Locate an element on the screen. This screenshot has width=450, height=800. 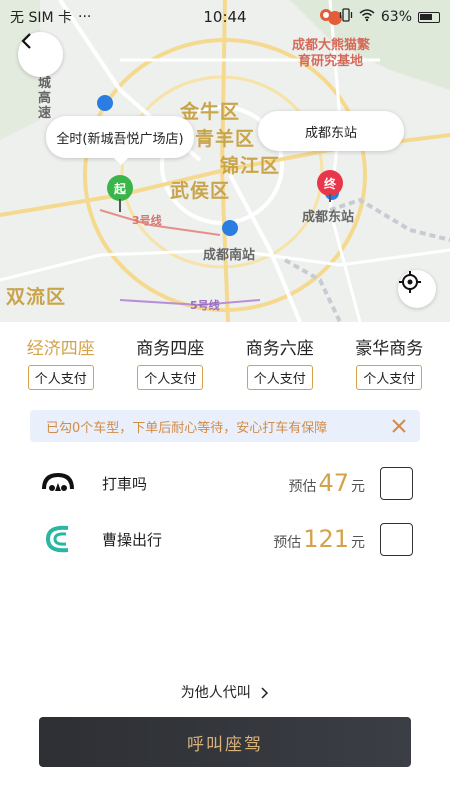
more-notifications-text: ··· is located at coordinates (85, 17).